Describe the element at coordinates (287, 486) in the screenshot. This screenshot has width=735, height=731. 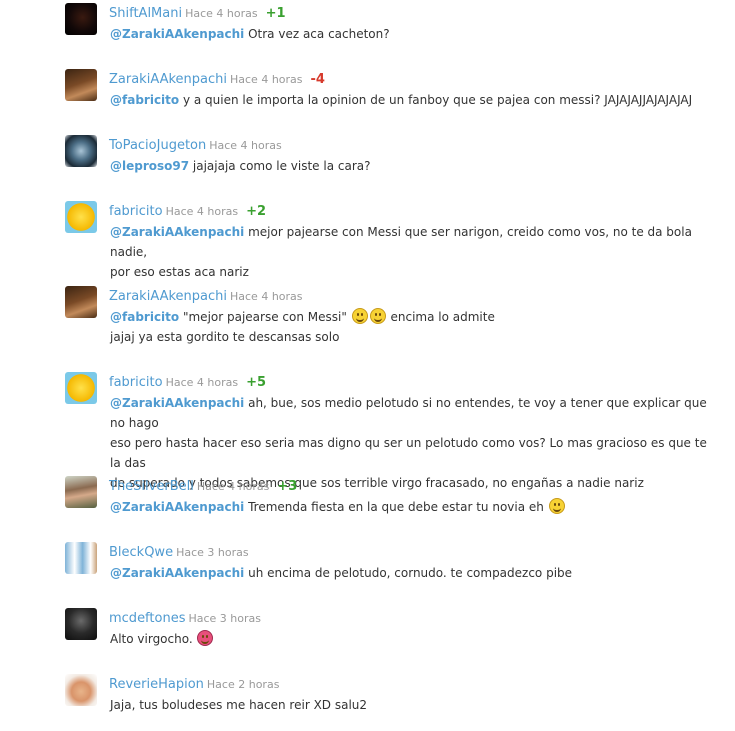
I see `comment-score: +3` at that location.